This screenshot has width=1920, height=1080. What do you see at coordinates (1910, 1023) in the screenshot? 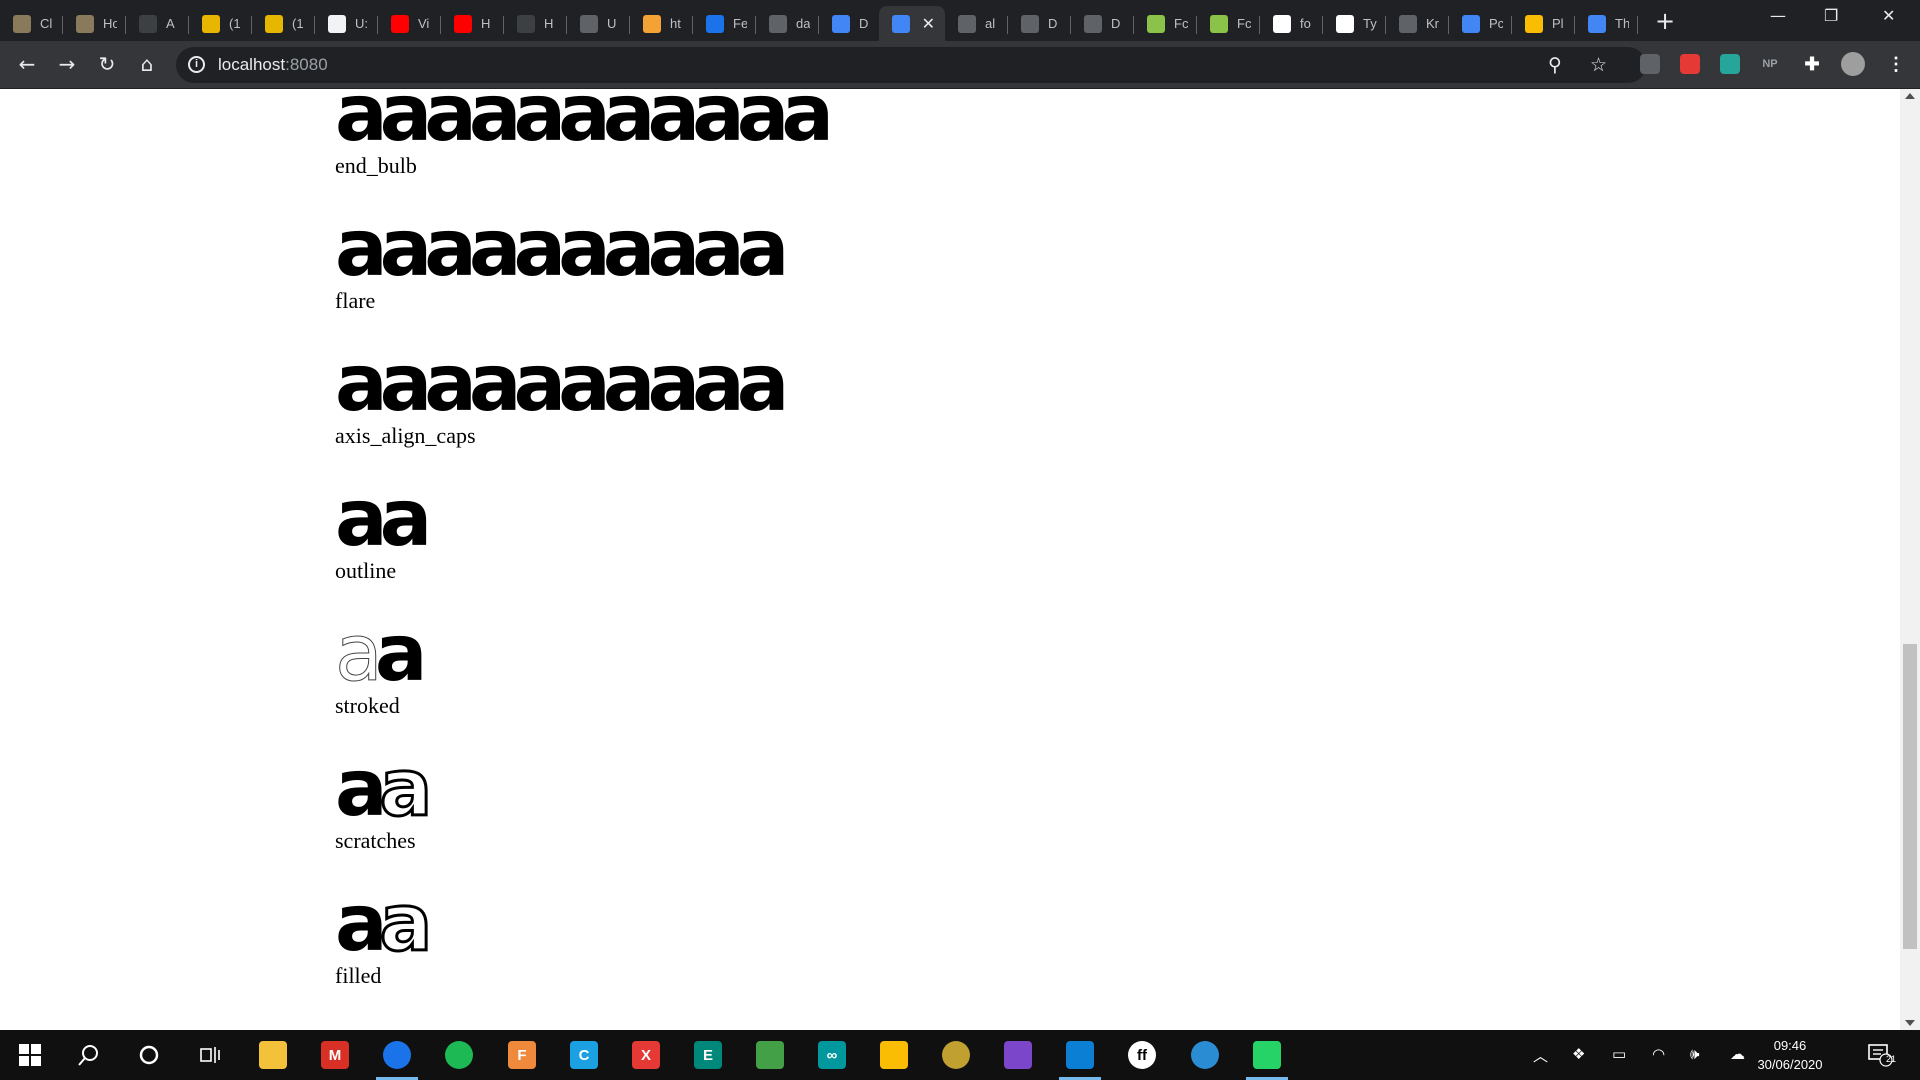
I see `scroll-down-arrow-icon` at bounding box center [1910, 1023].